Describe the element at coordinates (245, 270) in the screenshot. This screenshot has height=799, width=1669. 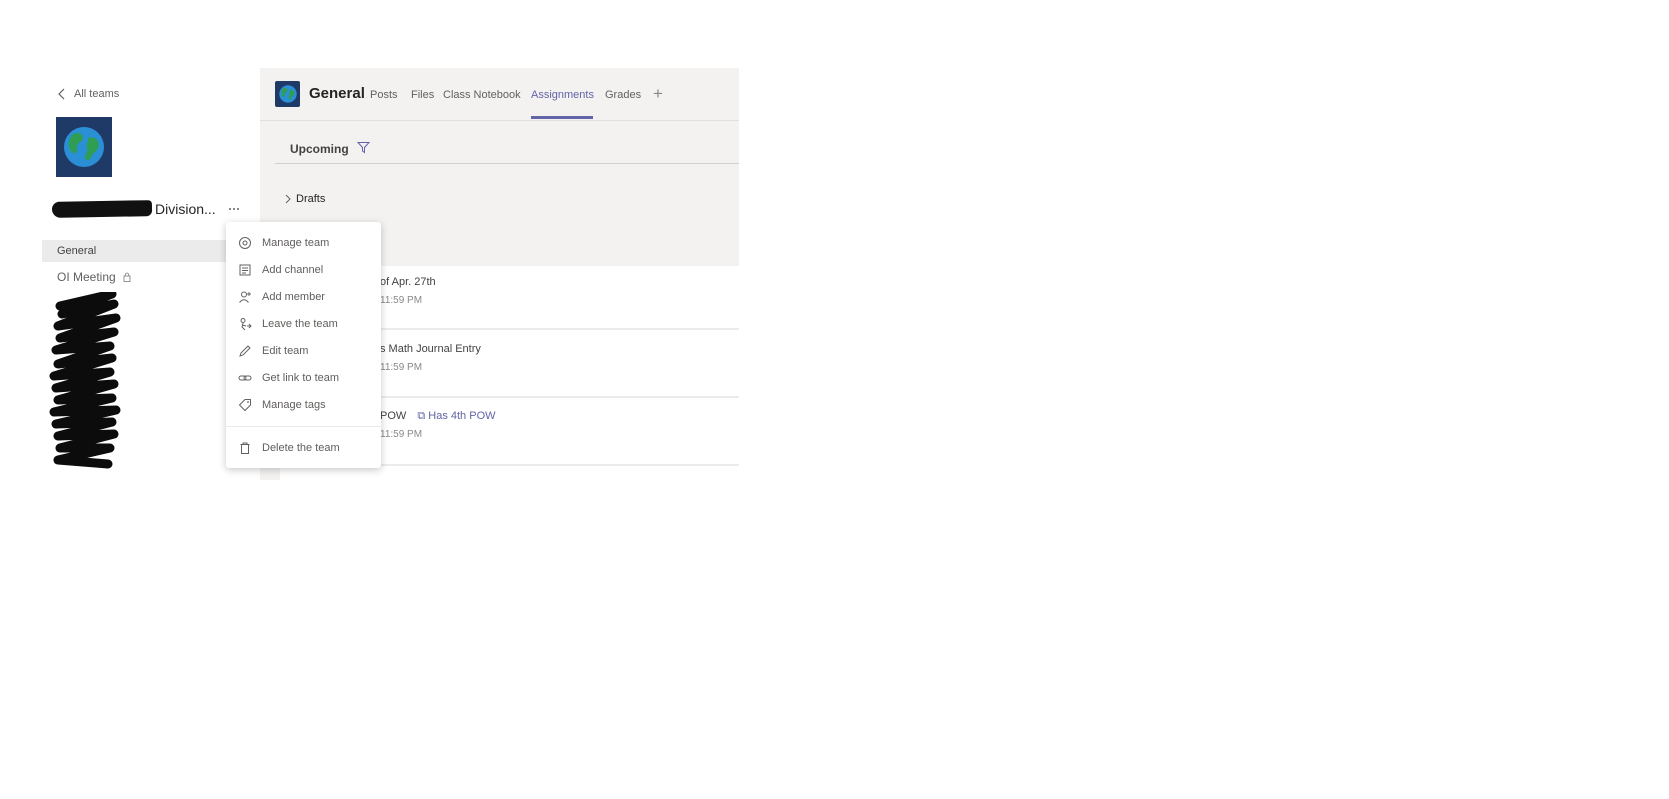
I see `channel-icon` at that location.